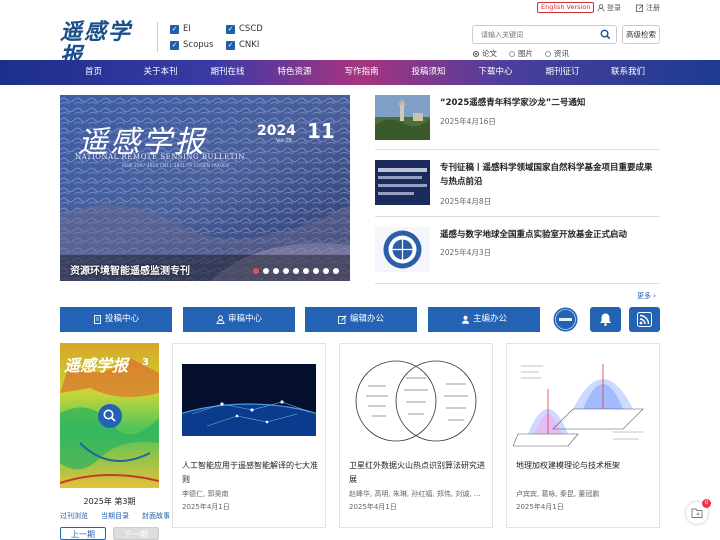 Image resolution: width=720 pixels, height=540 pixels. I want to click on current-toc-link: 当期目录, so click(115, 516).